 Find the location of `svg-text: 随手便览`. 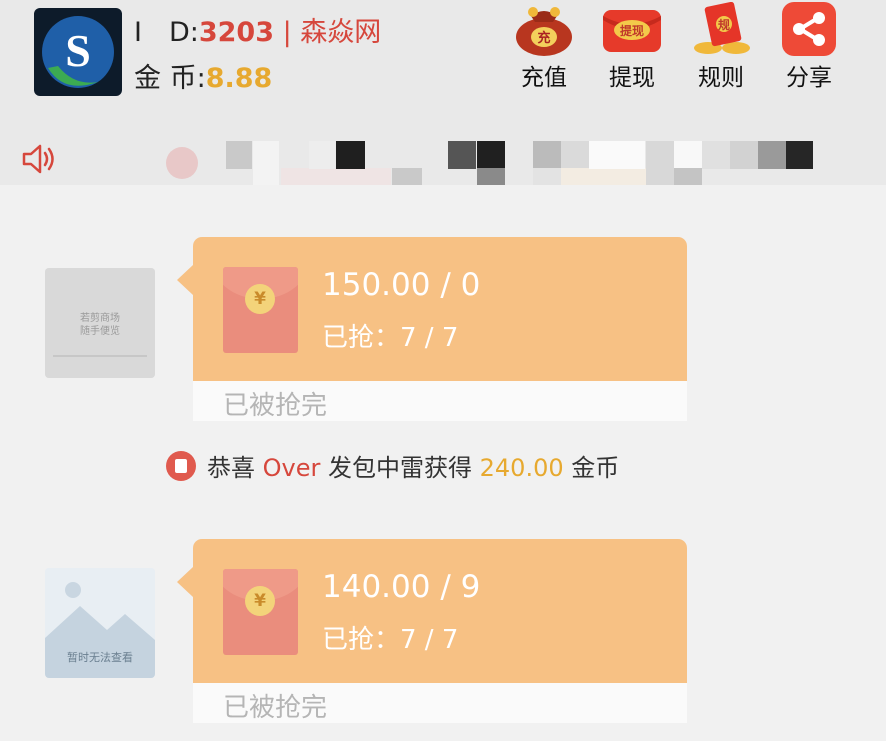

svg-text: 随手便览 is located at coordinates (100, 330).